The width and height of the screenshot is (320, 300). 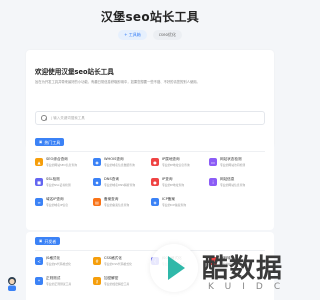 I want to click on tool-item: ▲ SEO综合查询 专业的网站SEO信息查询, so click(x=62, y=164).